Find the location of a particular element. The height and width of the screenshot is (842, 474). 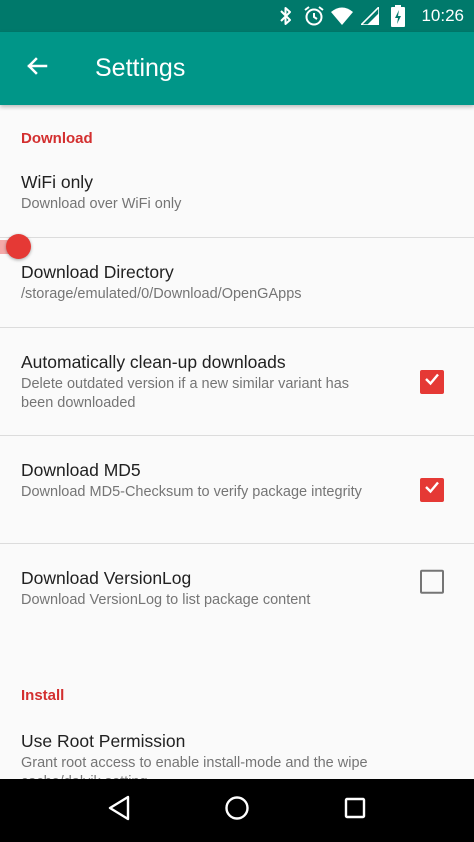

home-circle-icon is located at coordinates (237, 810).